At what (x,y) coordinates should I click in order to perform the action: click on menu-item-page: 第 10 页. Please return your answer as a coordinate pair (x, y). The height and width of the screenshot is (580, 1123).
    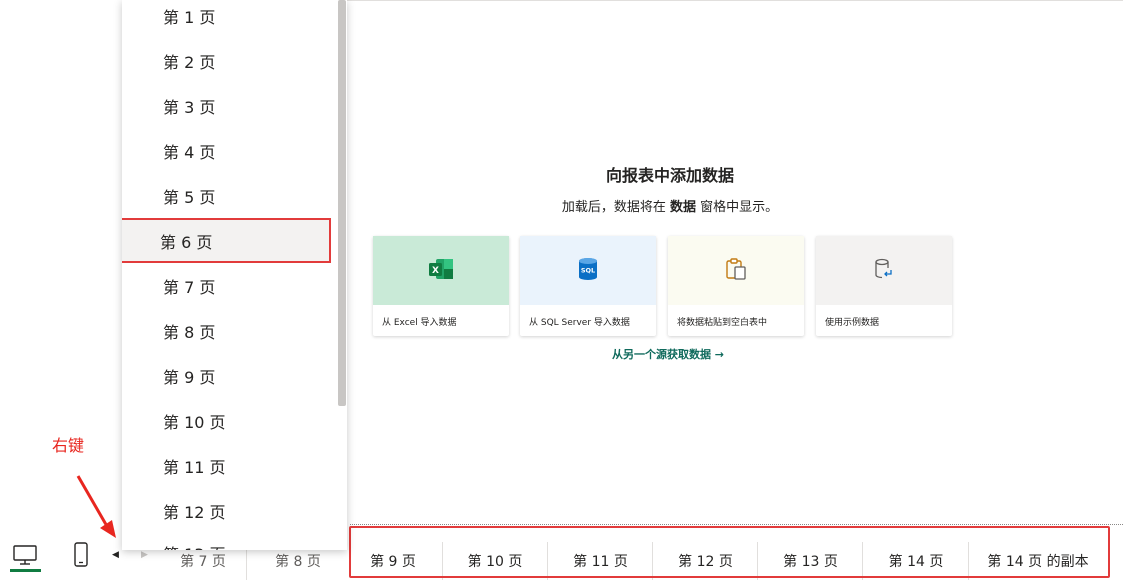
    Looking at the image, I should click on (229, 420).